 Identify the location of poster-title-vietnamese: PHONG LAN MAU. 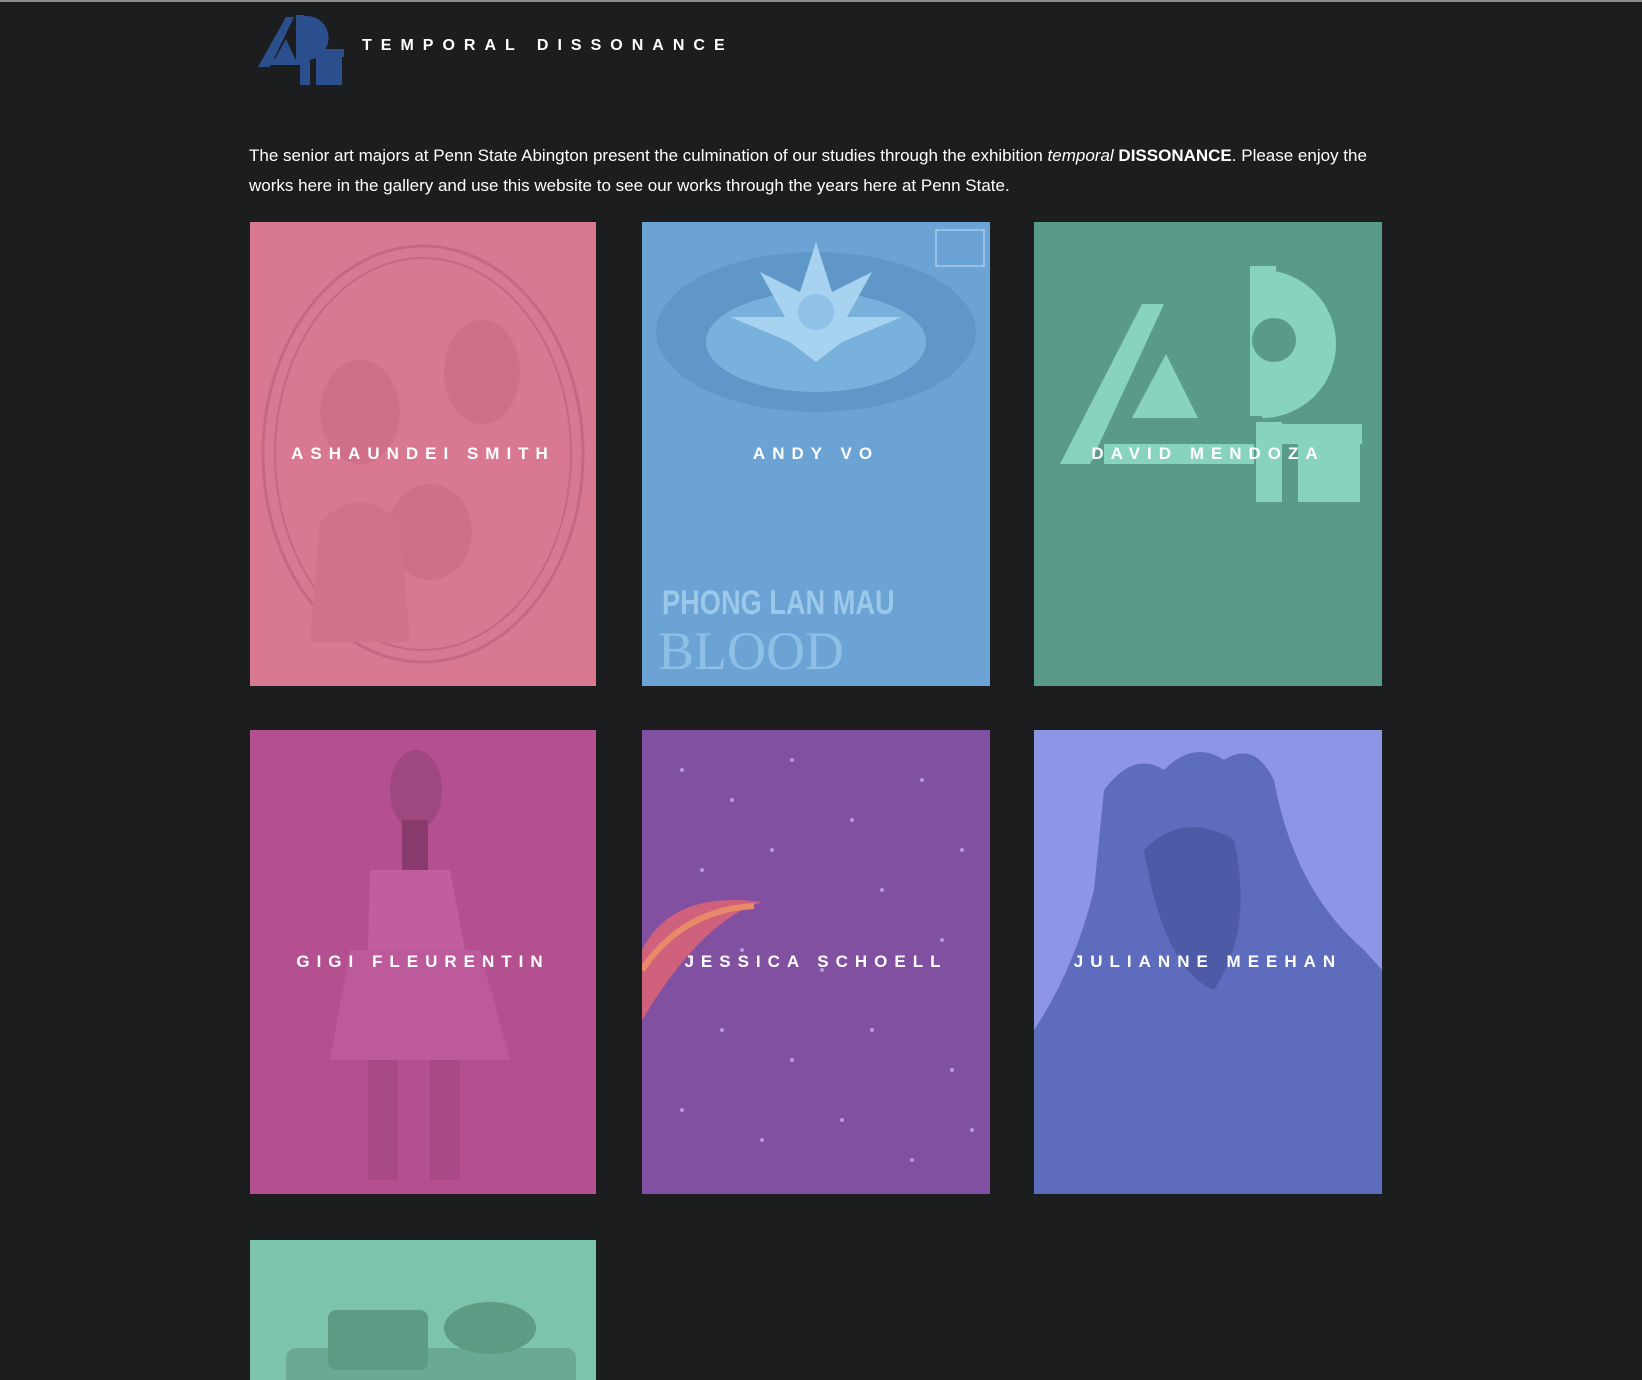
(778, 603).